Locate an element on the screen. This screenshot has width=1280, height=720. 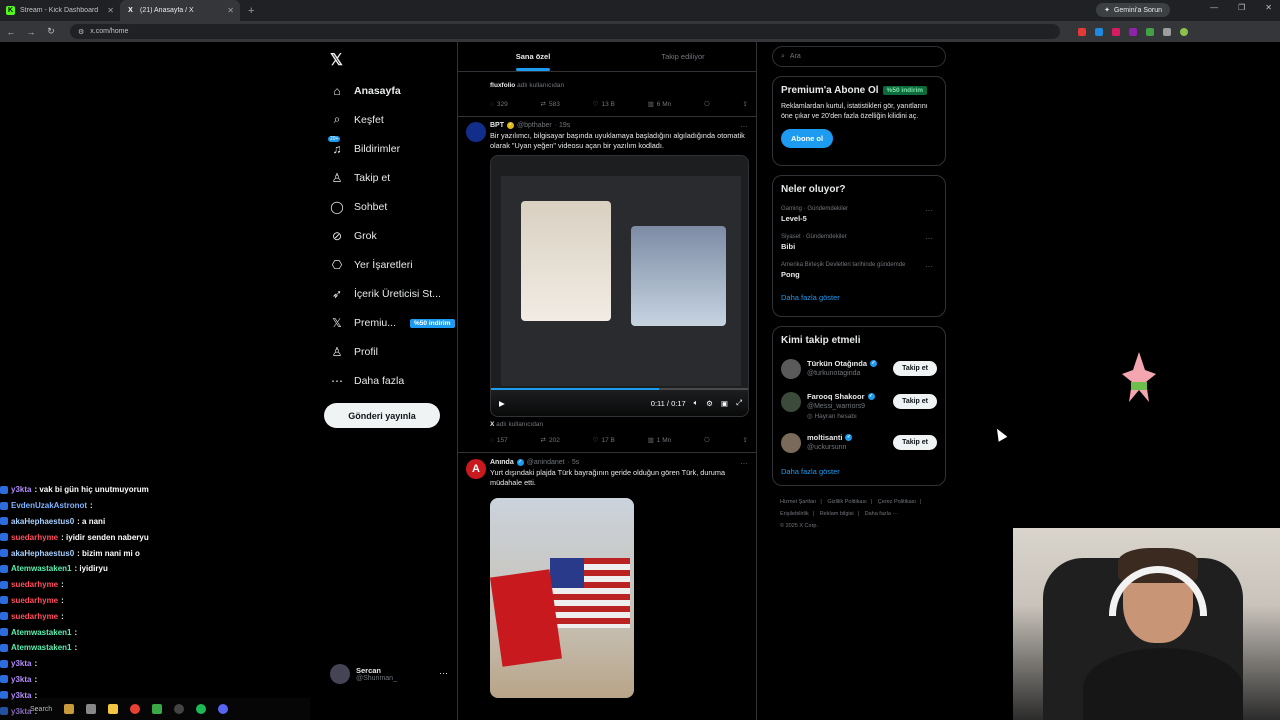
reply-button: ◌ 329 is located at coordinates (499, 104).